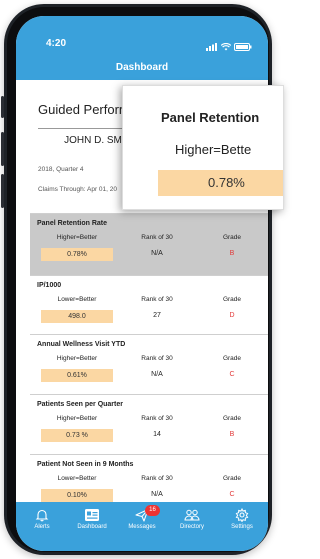 Image resolution: width=320 pixels, height=559 pixels. I want to click on metric-title: Panel Retention Rate, so click(72, 223).